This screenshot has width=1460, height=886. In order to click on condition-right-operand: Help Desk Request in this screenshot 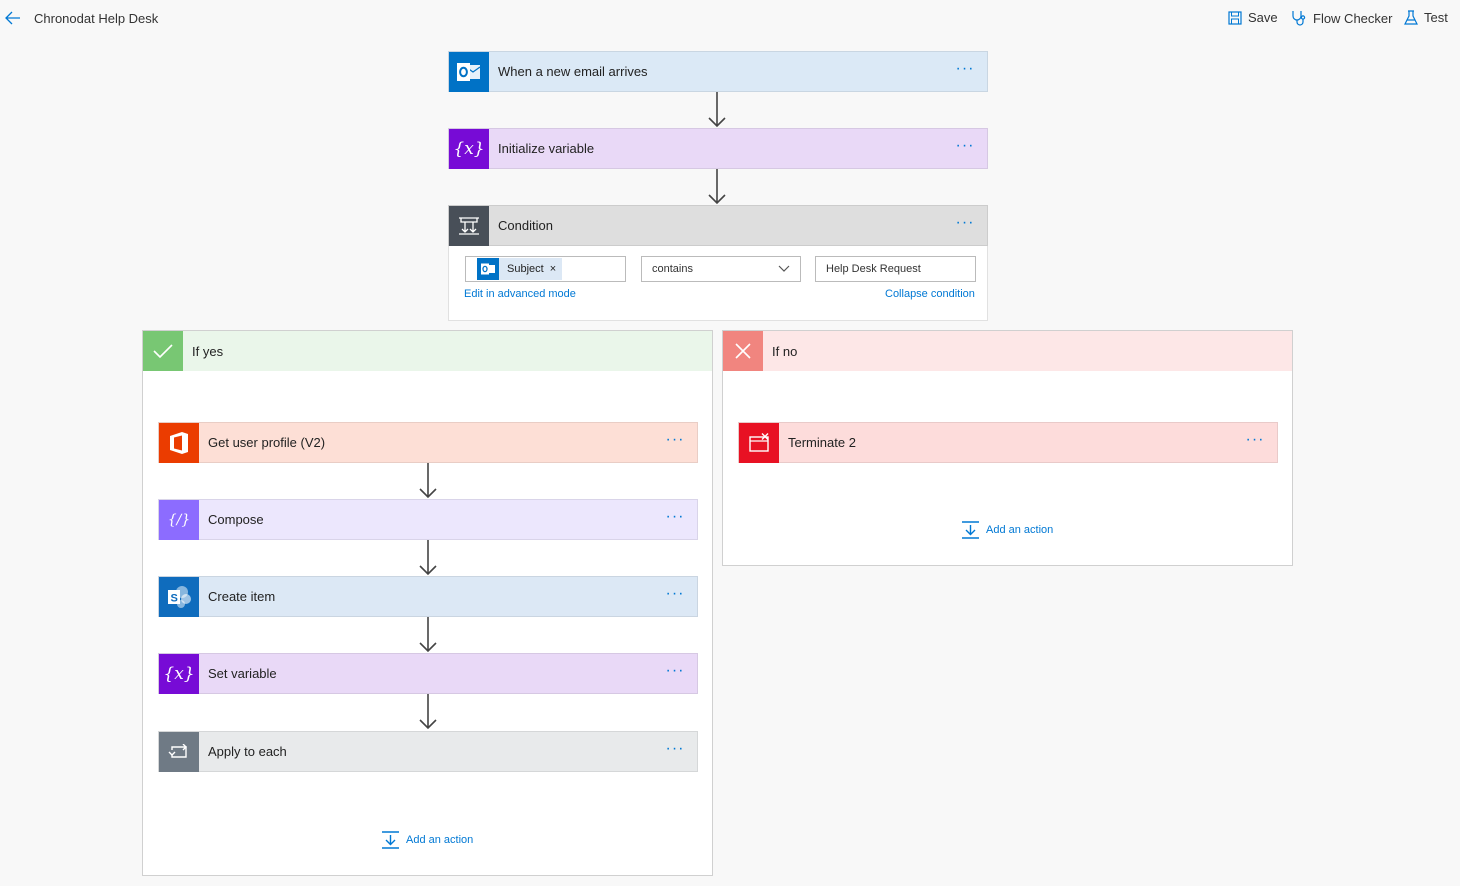, I will do `click(895, 269)`.